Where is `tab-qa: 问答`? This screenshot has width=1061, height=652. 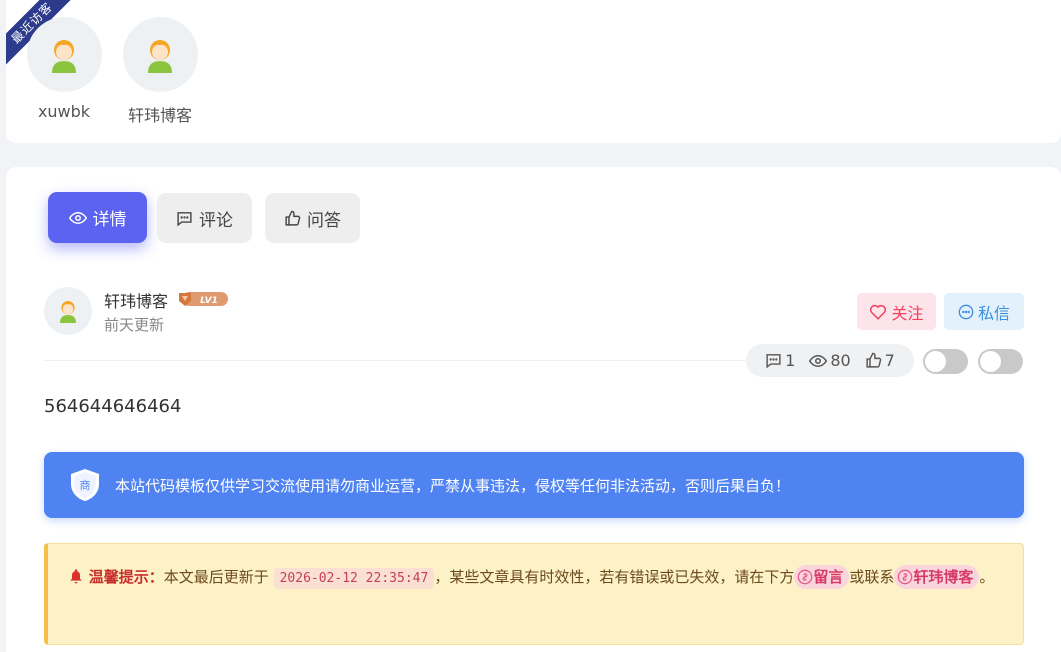 tab-qa: 问答 is located at coordinates (312, 218).